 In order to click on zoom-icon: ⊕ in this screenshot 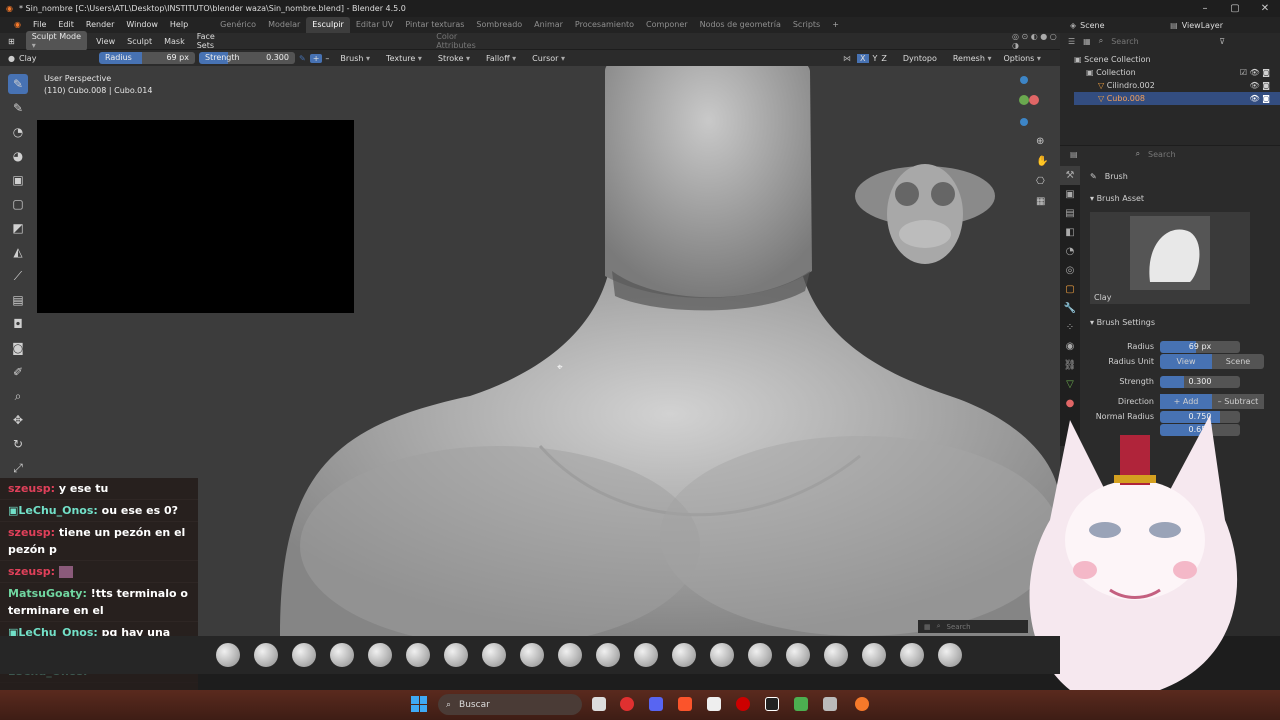, I will do `click(1043, 142)`.